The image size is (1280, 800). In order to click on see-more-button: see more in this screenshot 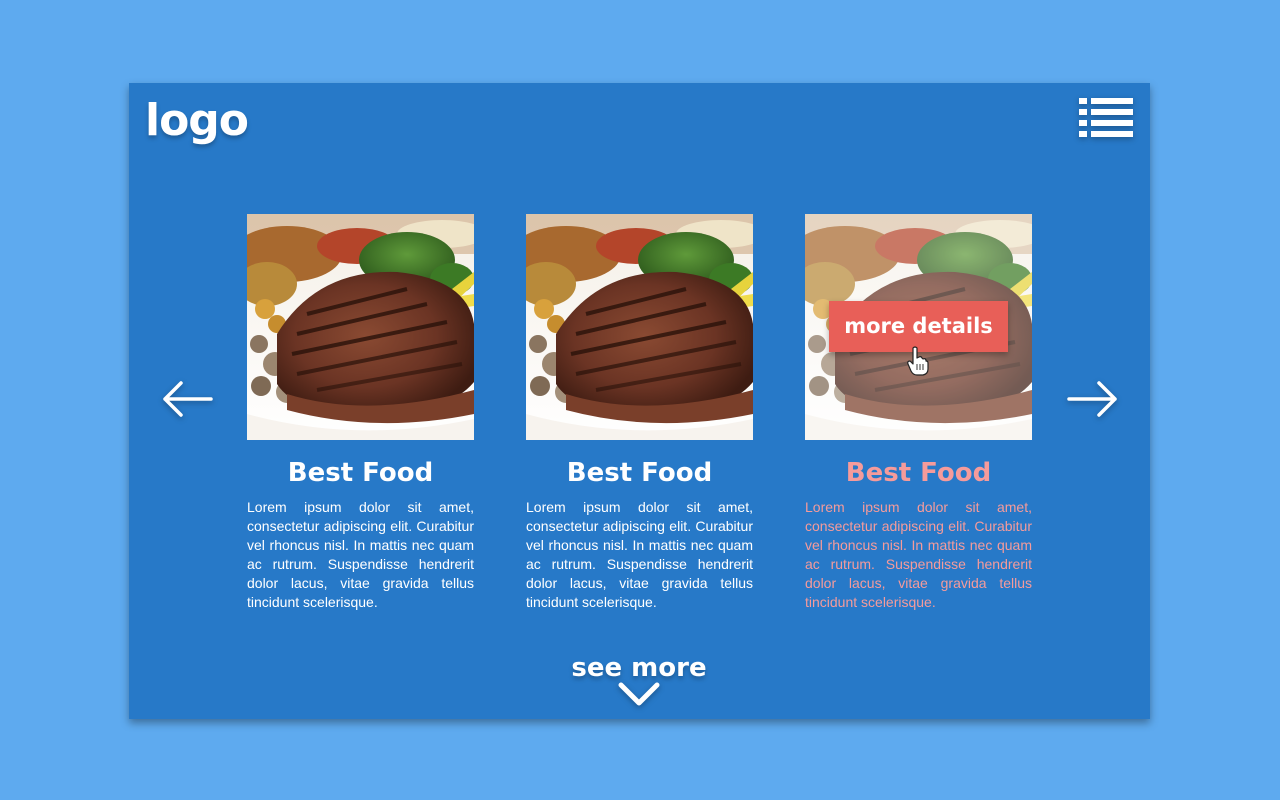, I will do `click(639, 679)`.